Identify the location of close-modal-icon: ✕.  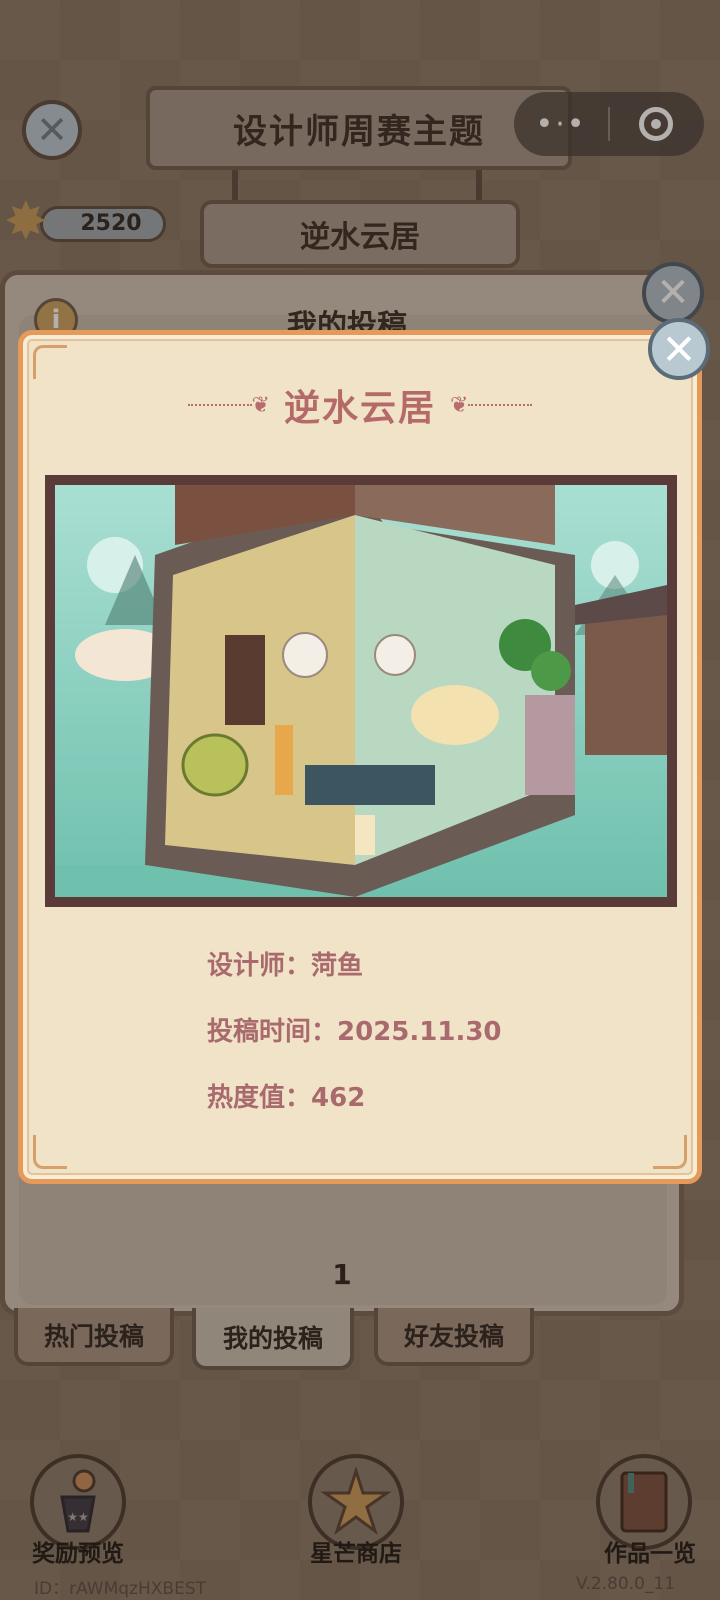
(679, 349).